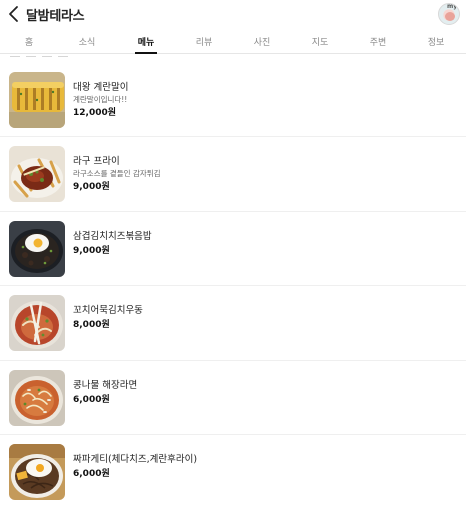  Describe the element at coordinates (135, 459) in the screenshot. I see `menu-item-name: 짜파게티(체다치즈,계란후라이)` at that location.